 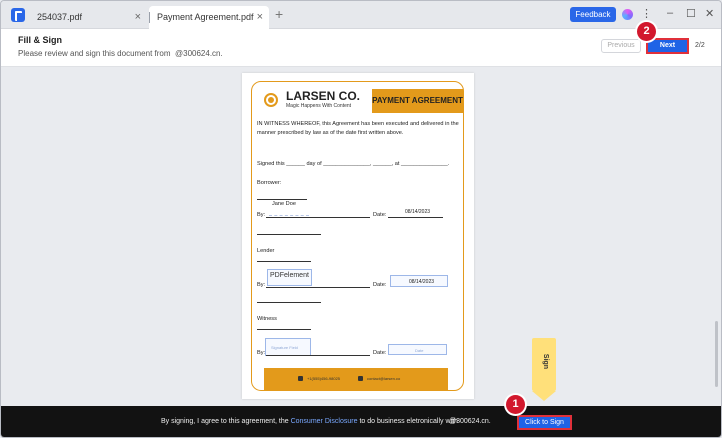 What do you see at coordinates (667, 46) in the screenshot?
I see `next-button: Next` at bounding box center [667, 46].